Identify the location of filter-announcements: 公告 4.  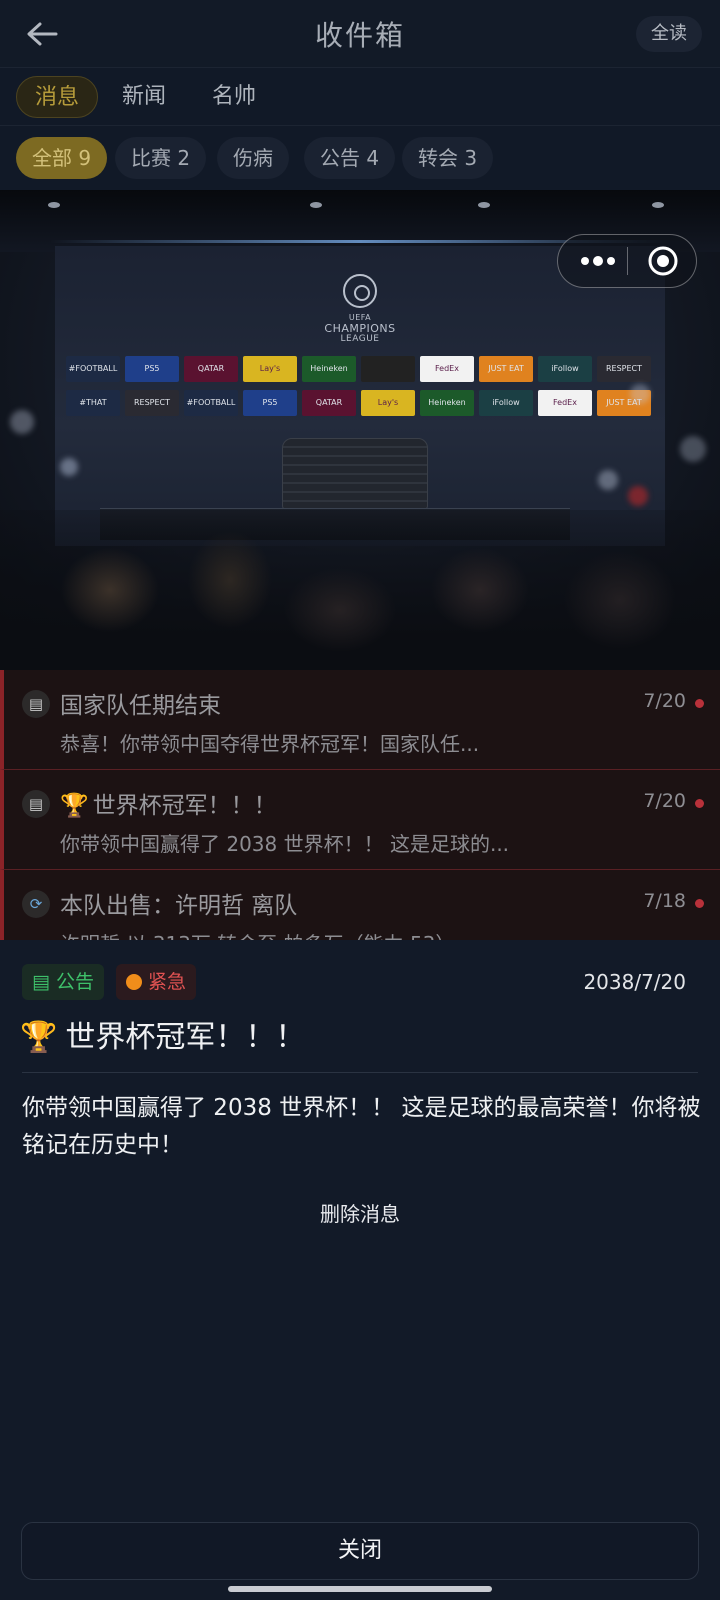
(350, 158).